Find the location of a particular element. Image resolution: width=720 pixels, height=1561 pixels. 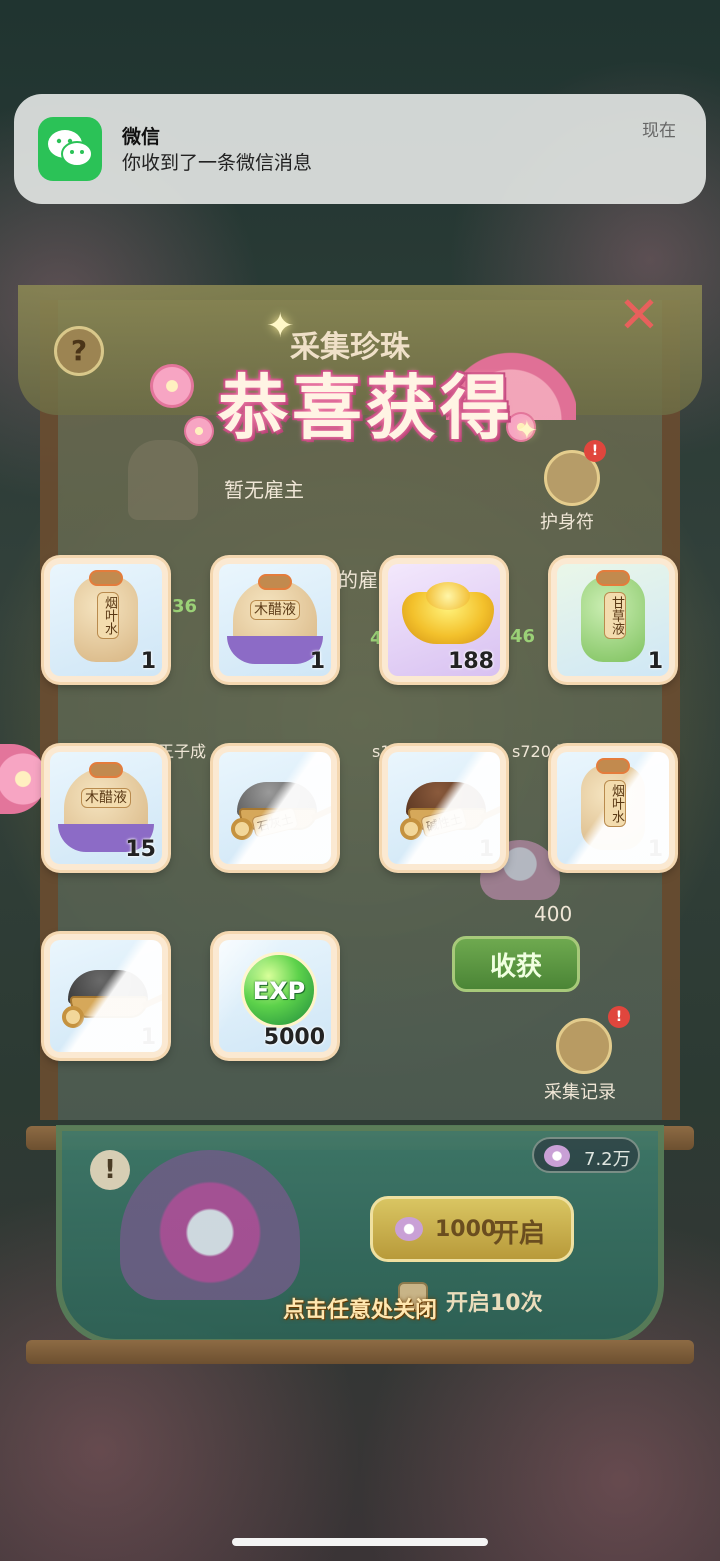

open-button: 1000 开启 is located at coordinates (472, 1229).